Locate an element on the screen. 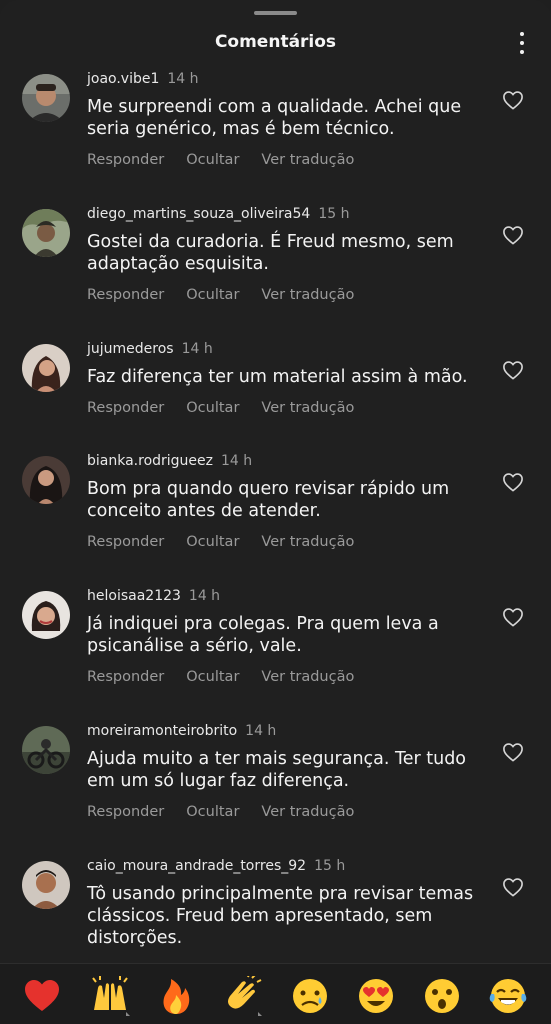  emoji-reaction-bar is located at coordinates (275, 994).